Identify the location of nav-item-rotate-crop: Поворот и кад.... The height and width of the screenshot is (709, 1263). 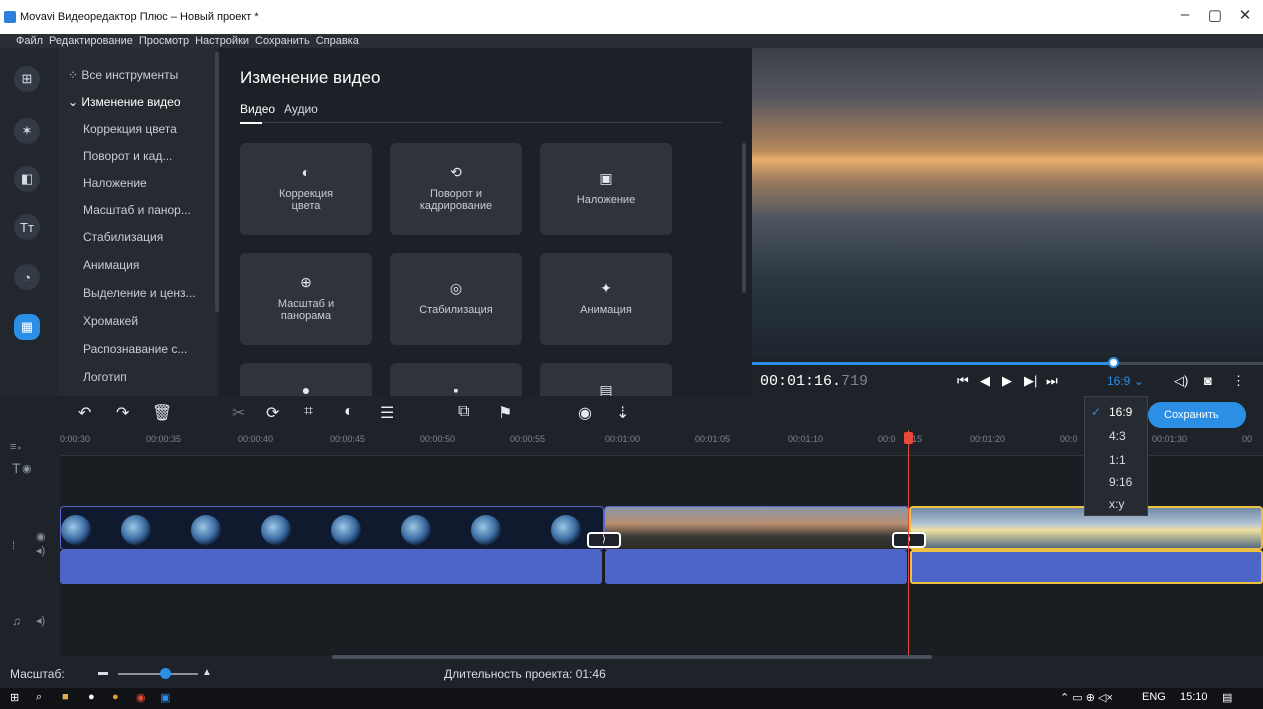
(127, 156).